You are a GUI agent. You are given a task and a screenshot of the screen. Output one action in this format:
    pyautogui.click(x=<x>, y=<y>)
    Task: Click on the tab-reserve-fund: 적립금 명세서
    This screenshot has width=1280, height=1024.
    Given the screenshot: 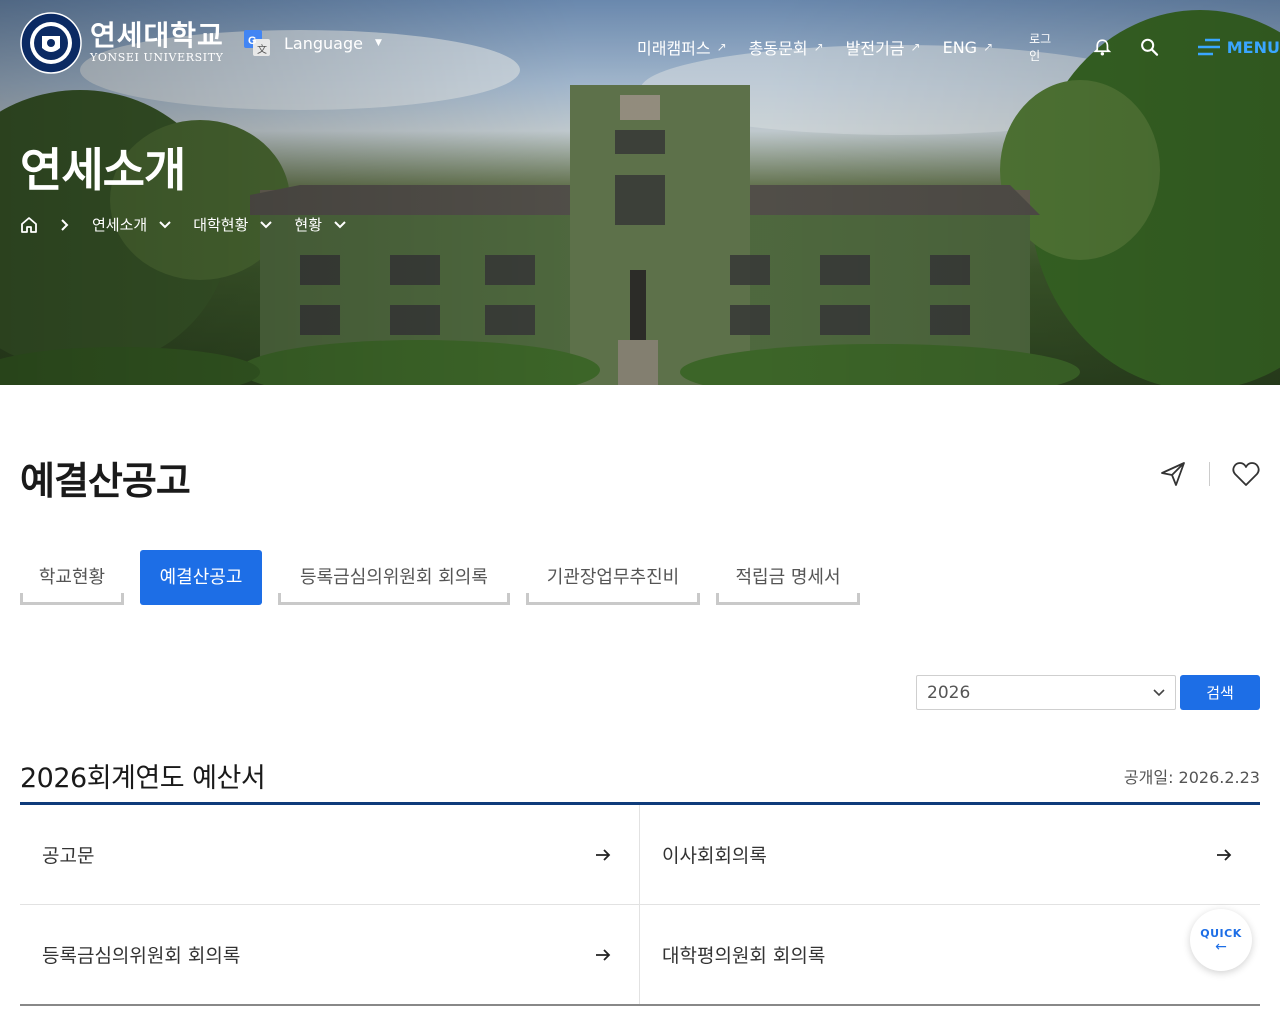 What is the action you would take?
    pyautogui.click(x=788, y=577)
    